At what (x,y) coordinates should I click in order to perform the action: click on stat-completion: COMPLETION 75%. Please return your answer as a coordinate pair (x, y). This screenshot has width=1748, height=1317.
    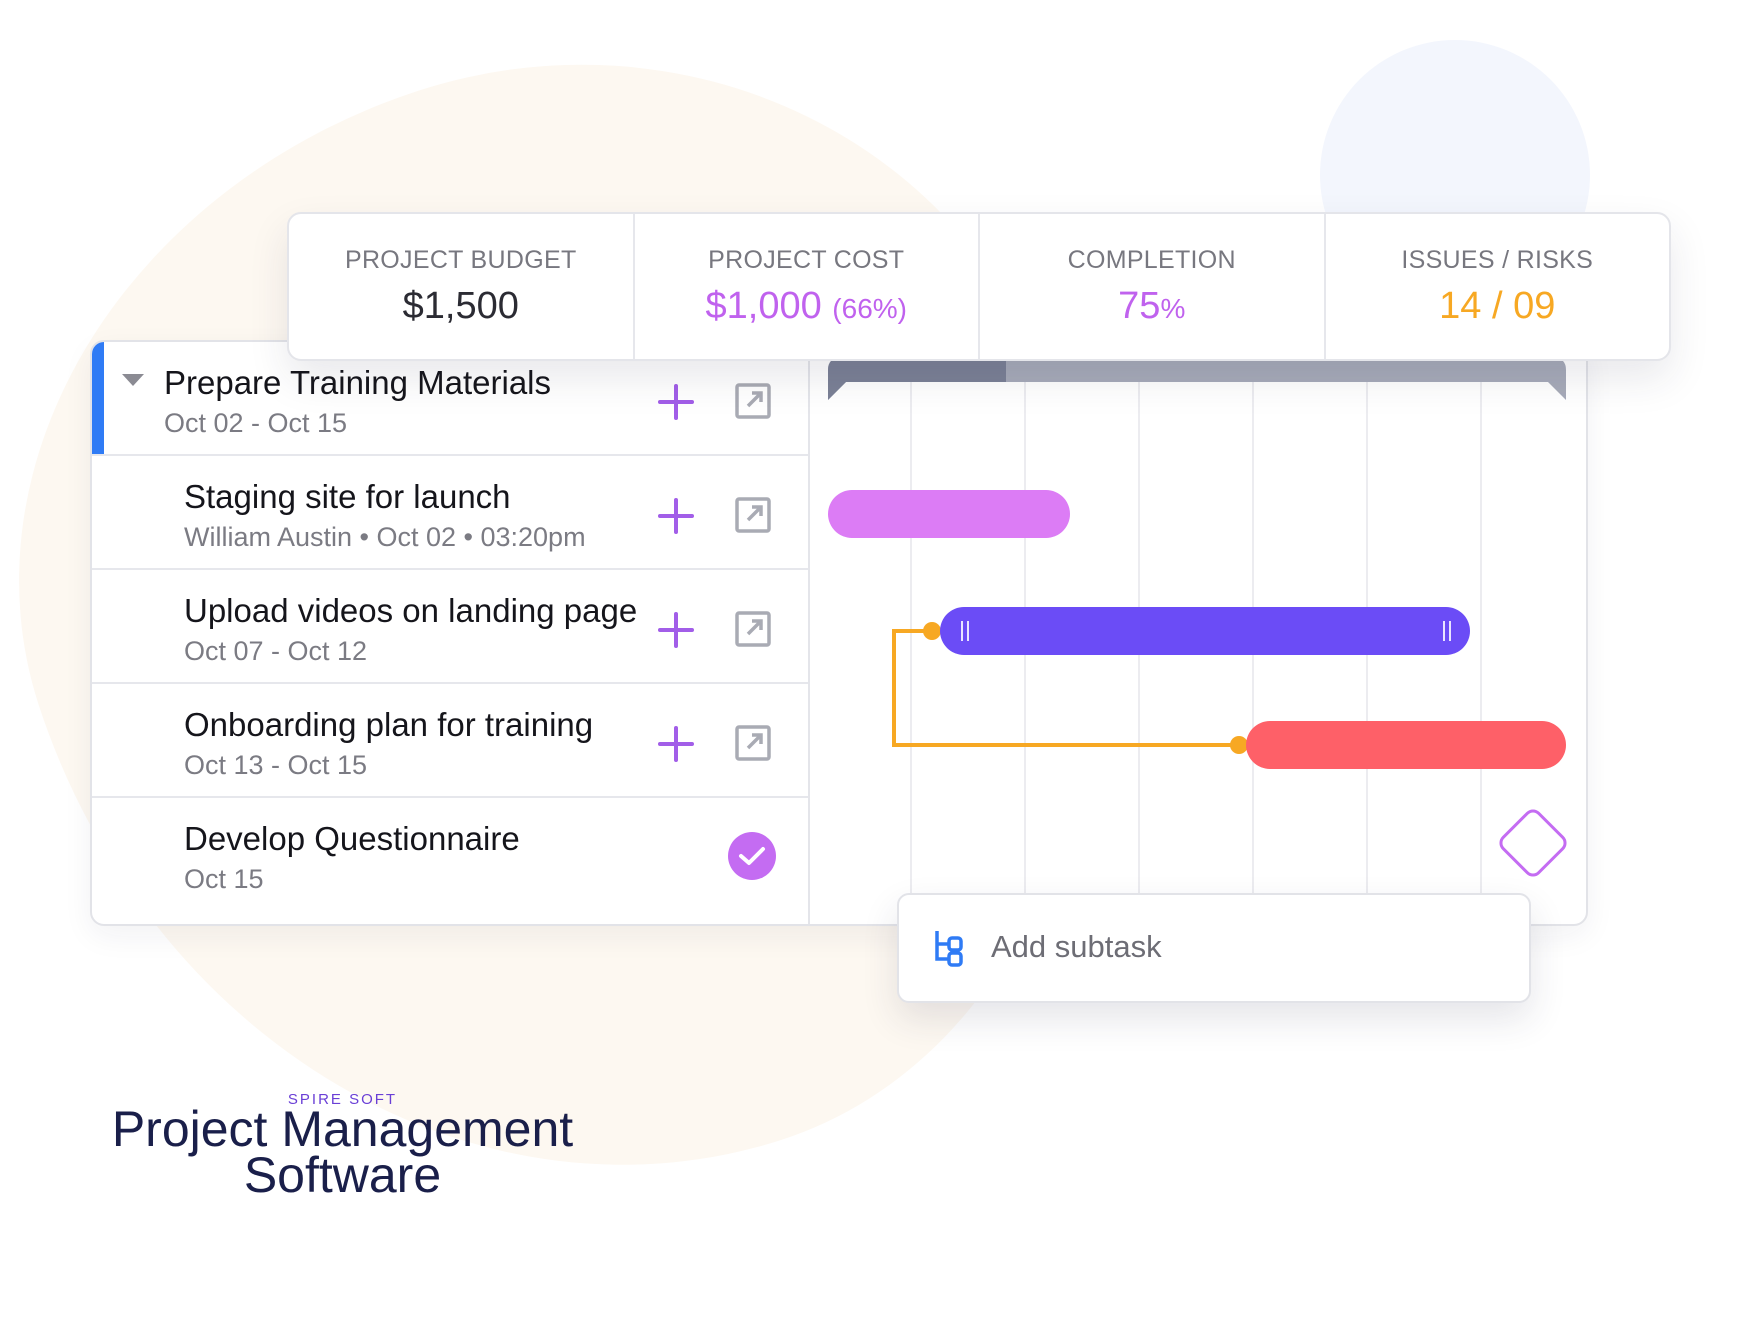
    Looking at the image, I should click on (1153, 286).